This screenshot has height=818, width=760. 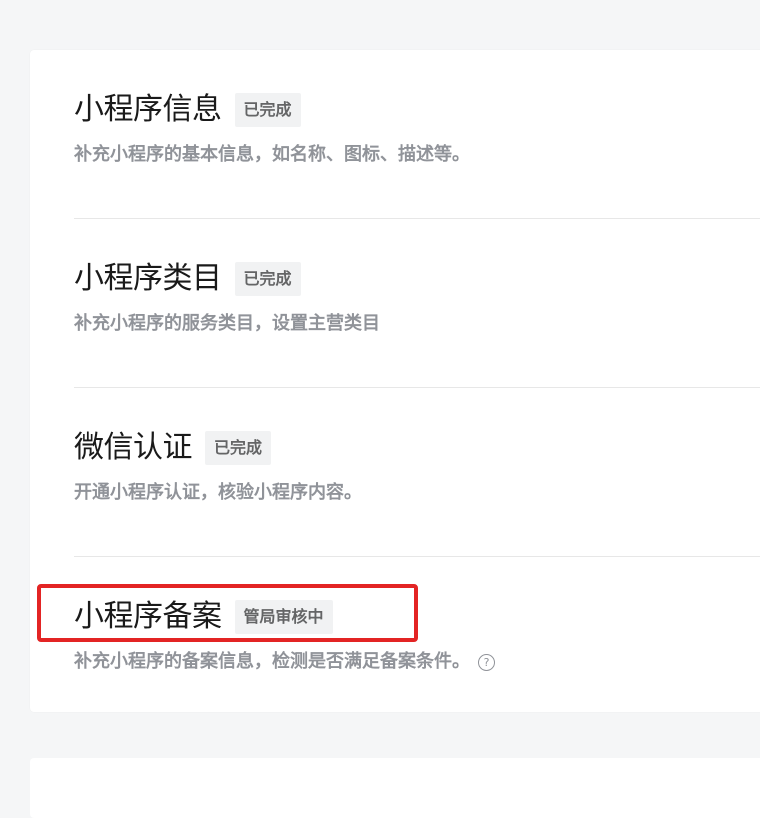 I want to click on status-badge: 管局审核中, so click(x=283, y=617).